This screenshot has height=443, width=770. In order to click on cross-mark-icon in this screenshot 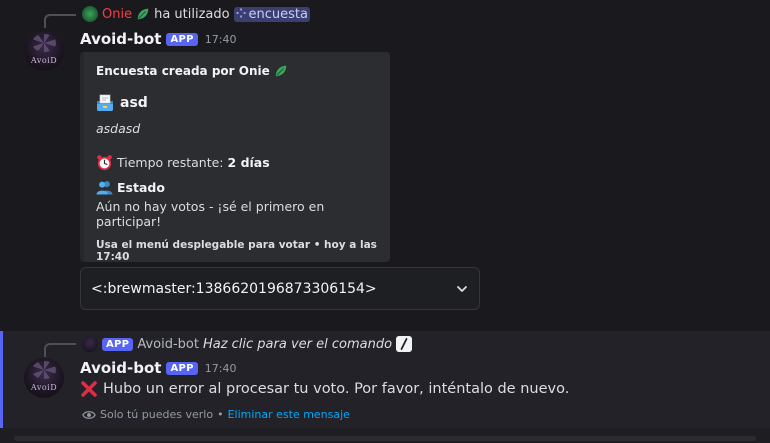, I will do `click(89, 389)`.